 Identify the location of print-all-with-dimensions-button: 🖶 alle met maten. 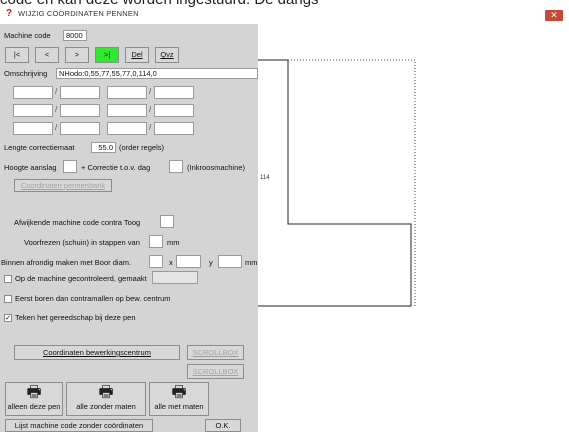
(179, 399).